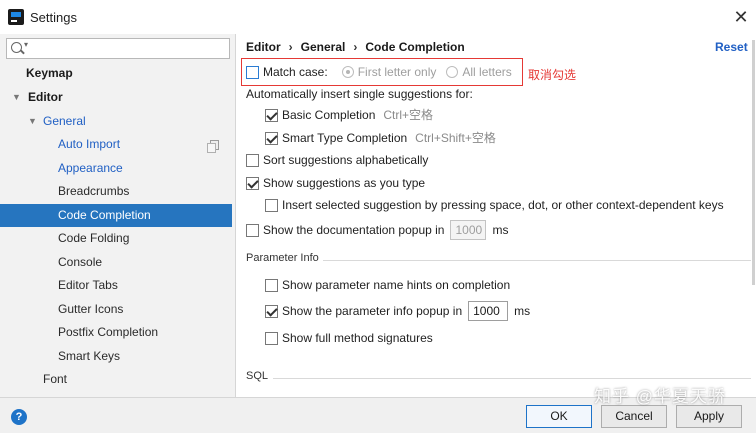 The width and height of the screenshot is (756, 433). I want to click on breadcrumb-item: General, so click(323, 47).